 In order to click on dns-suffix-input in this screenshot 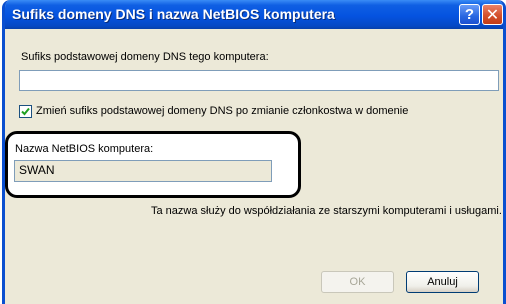, I will do `click(259, 80)`.